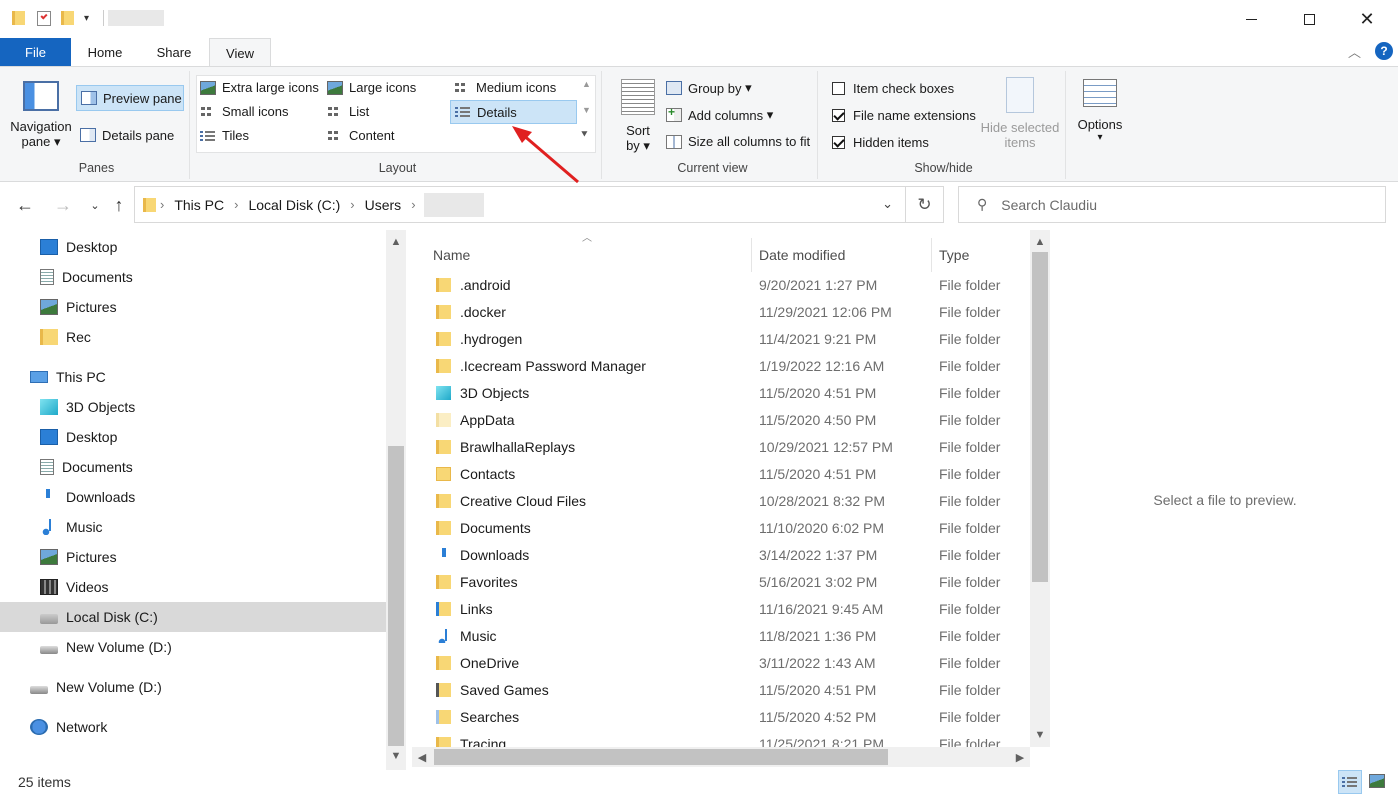 This screenshot has width=1398, height=797. Describe the element at coordinates (1251, 19) in the screenshot. I see `minimize-button` at that location.